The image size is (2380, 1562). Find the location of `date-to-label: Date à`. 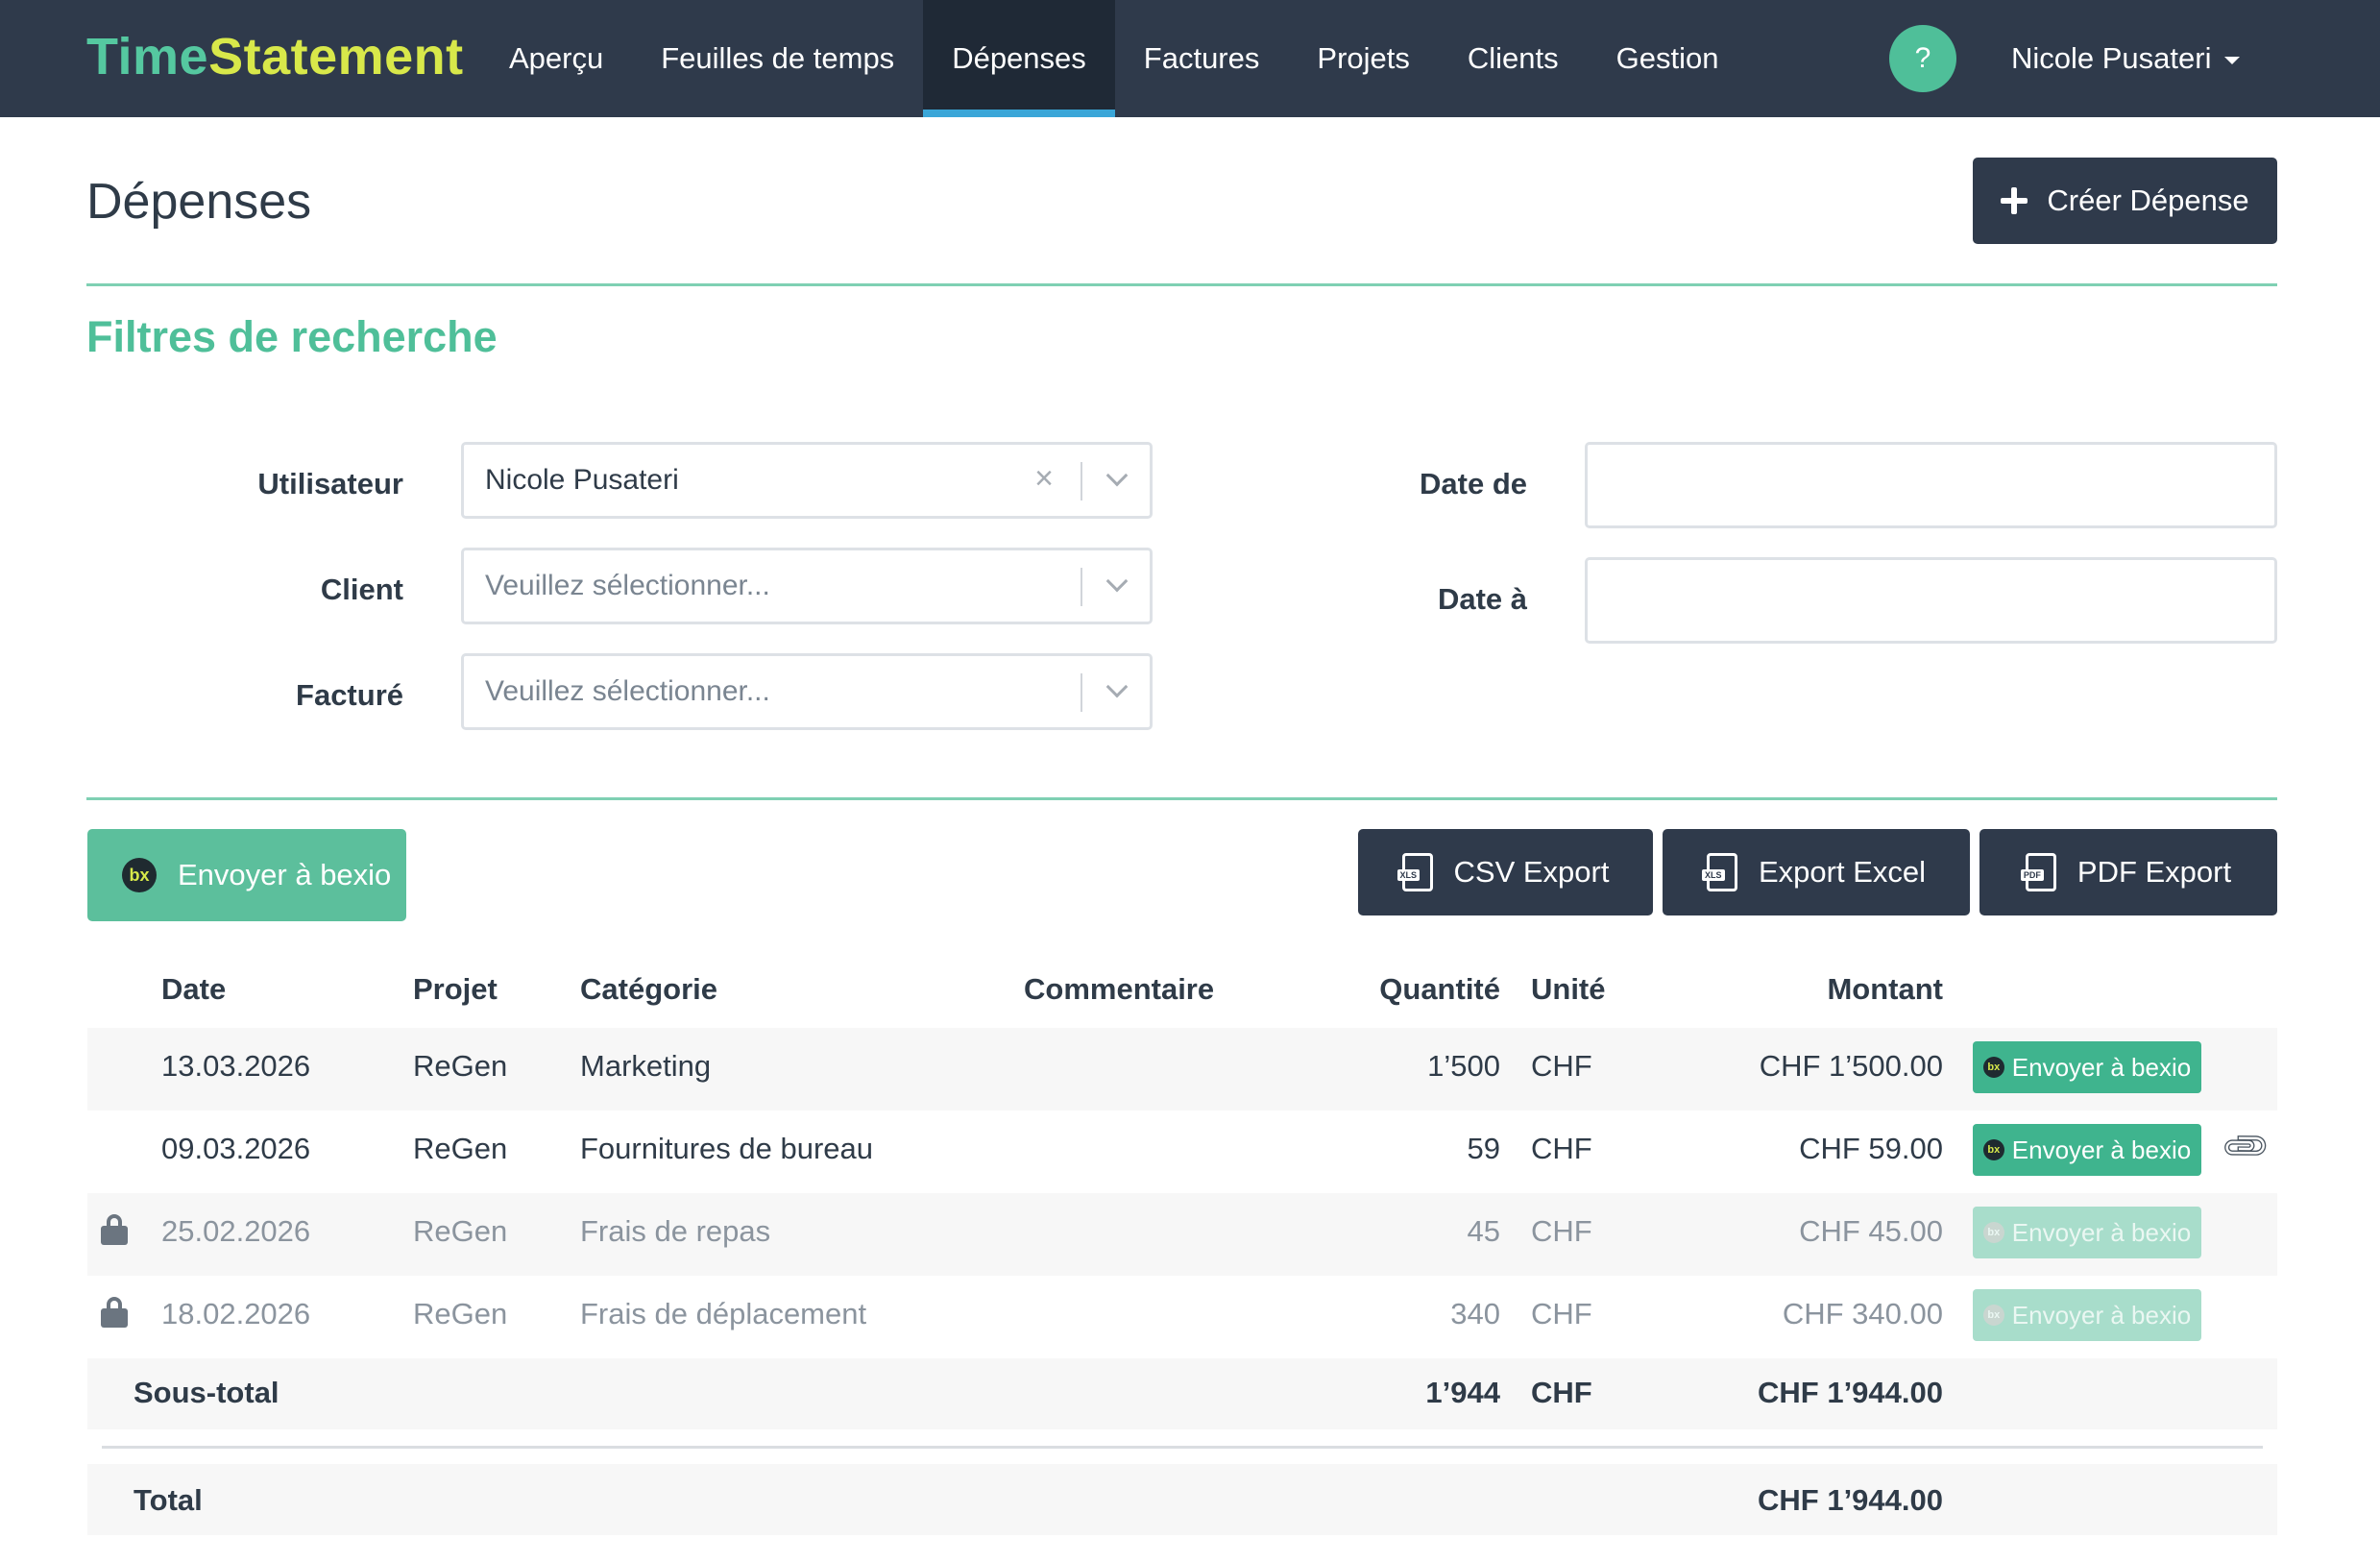

date-to-label: Date à is located at coordinates (1482, 599).